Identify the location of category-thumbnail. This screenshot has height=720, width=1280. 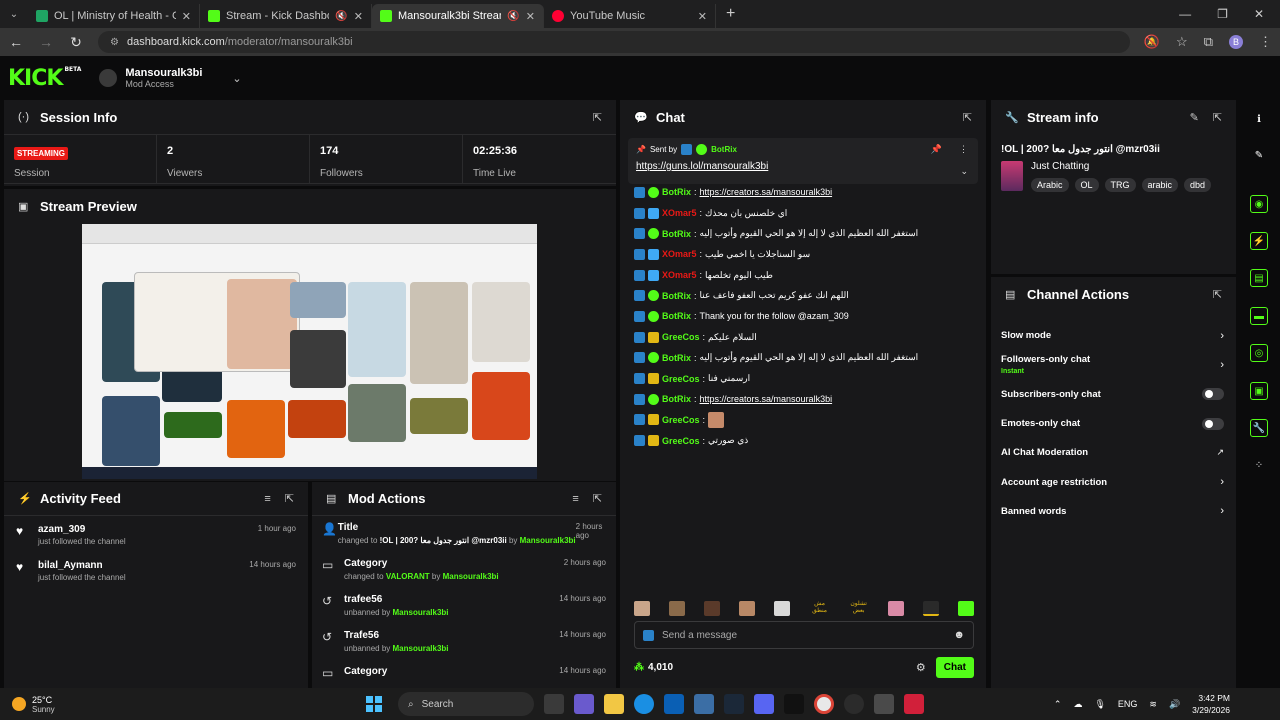
(1012, 176).